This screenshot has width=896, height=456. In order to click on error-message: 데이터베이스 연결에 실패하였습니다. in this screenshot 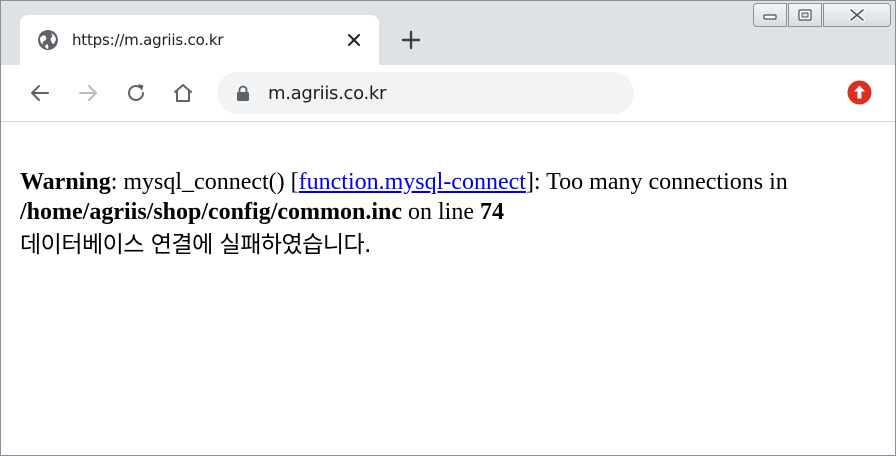, I will do `click(196, 245)`.